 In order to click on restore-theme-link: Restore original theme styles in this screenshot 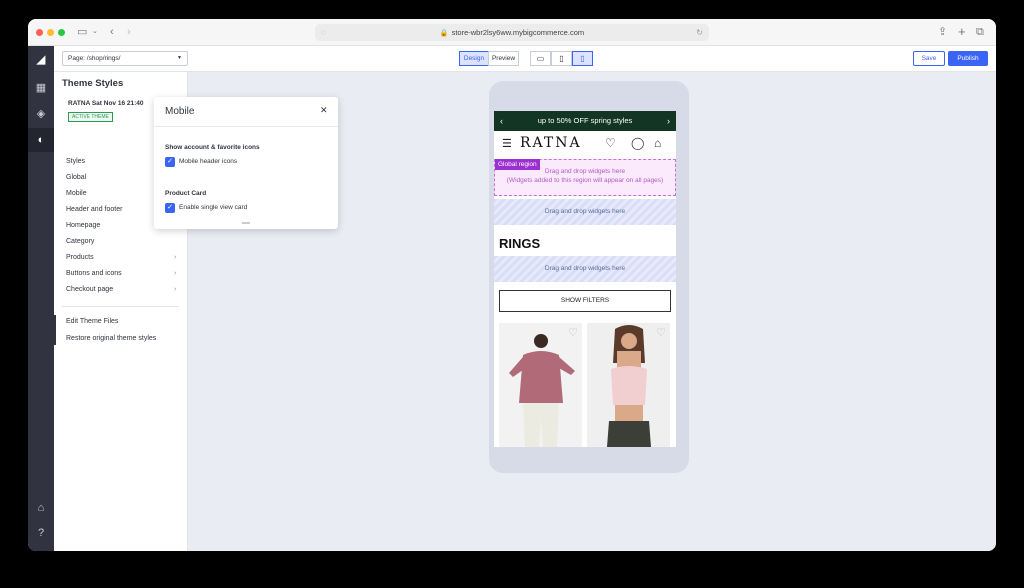, I will do `click(111, 338)`.